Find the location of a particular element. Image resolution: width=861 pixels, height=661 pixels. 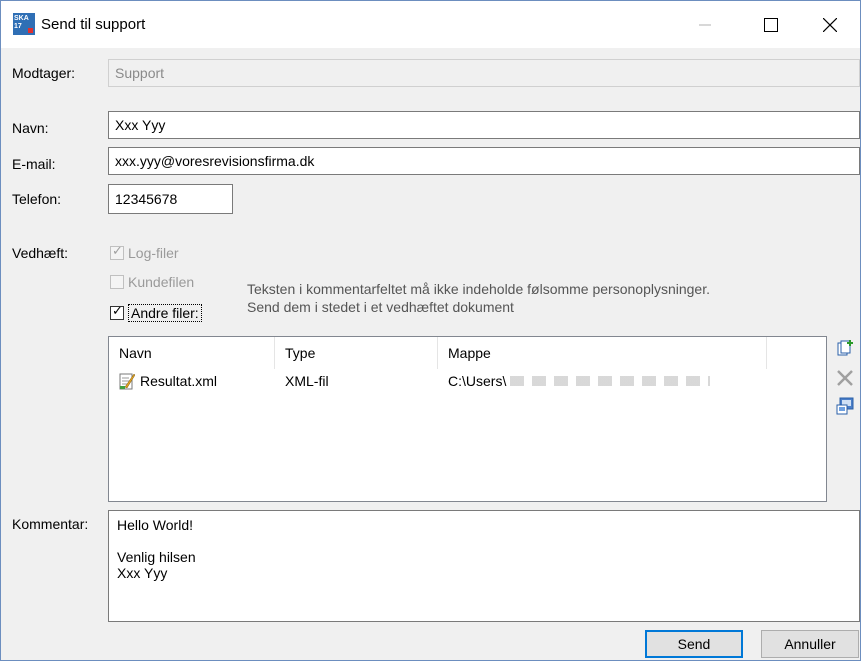

file-type-cell: XML-fil is located at coordinates (356, 381).